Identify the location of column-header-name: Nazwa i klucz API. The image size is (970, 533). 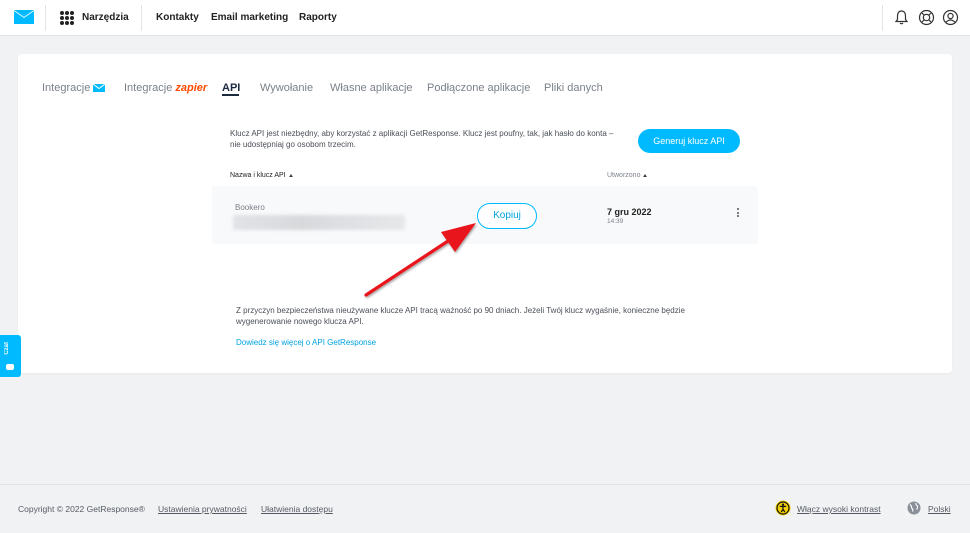
(261, 175).